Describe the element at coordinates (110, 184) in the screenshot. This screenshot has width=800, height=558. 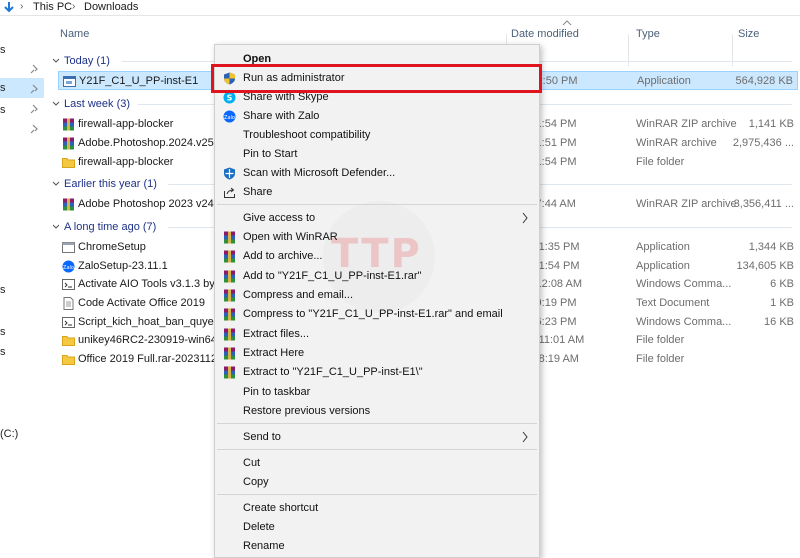
I see `group-title: Earlier this year (1)` at that location.